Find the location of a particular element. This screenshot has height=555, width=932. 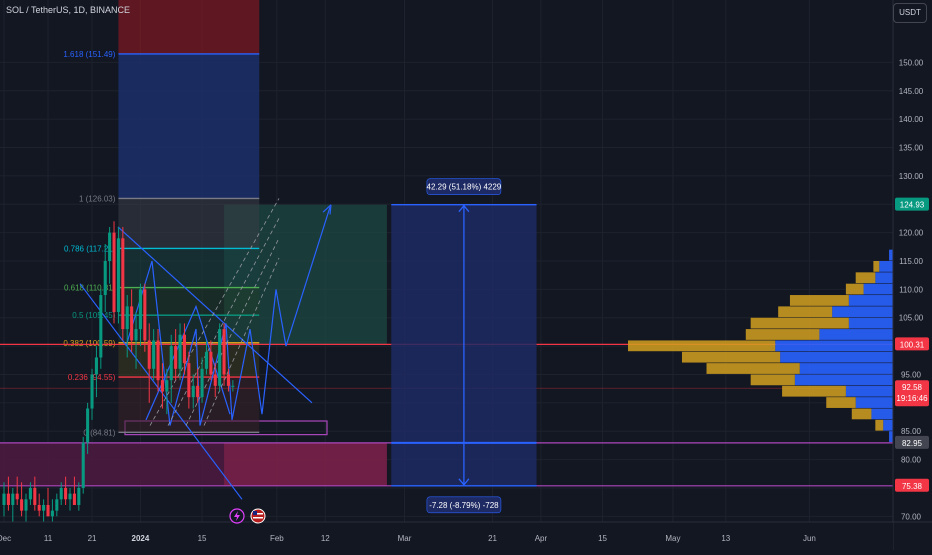

time-tick-label: 2024 is located at coordinates (141, 538).